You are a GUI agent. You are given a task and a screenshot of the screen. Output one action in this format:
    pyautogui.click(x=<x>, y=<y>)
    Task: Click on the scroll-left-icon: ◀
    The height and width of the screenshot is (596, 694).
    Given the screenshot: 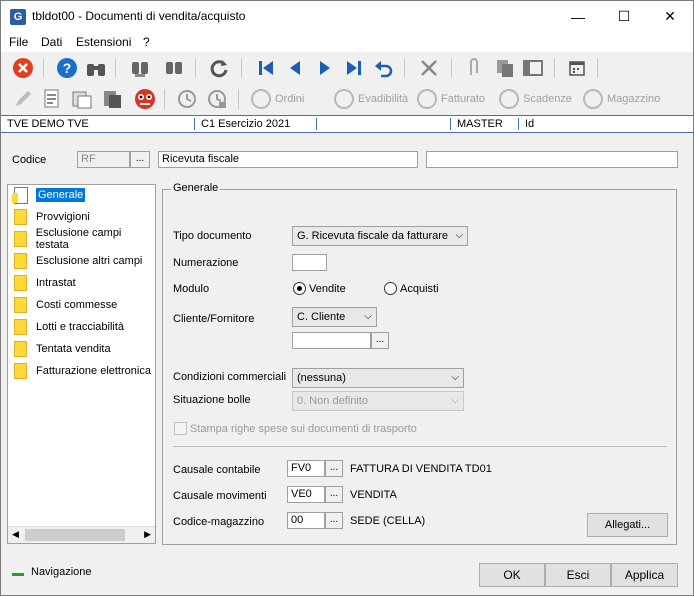 What is the action you would take?
    pyautogui.click(x=15, y=534)
    